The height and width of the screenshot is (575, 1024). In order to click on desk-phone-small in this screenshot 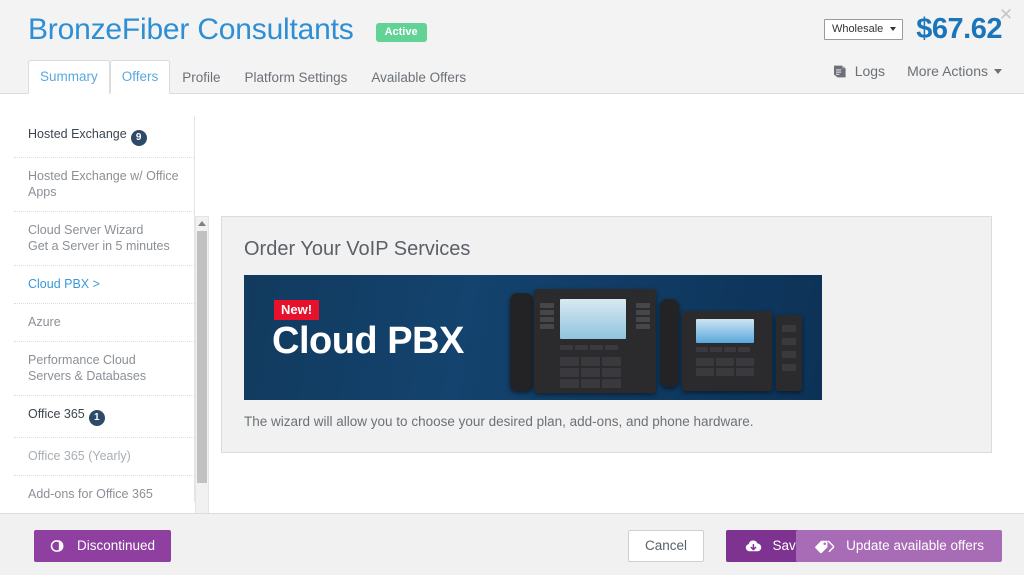, I will do `click(727, 351)`.